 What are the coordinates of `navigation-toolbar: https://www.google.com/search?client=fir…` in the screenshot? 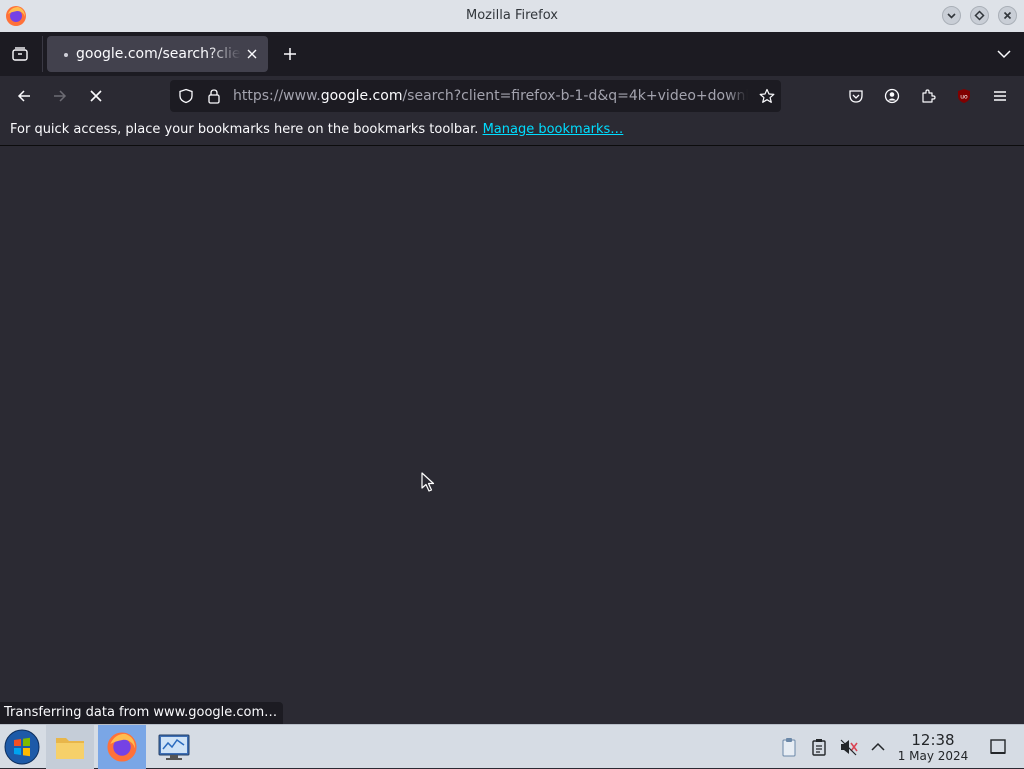 It's located at (512, 96).